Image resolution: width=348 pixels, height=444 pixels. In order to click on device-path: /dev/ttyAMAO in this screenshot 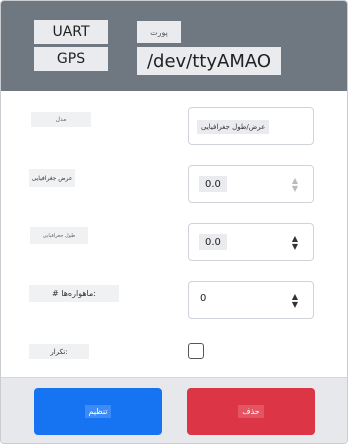, I will do `click(209, 61)`.